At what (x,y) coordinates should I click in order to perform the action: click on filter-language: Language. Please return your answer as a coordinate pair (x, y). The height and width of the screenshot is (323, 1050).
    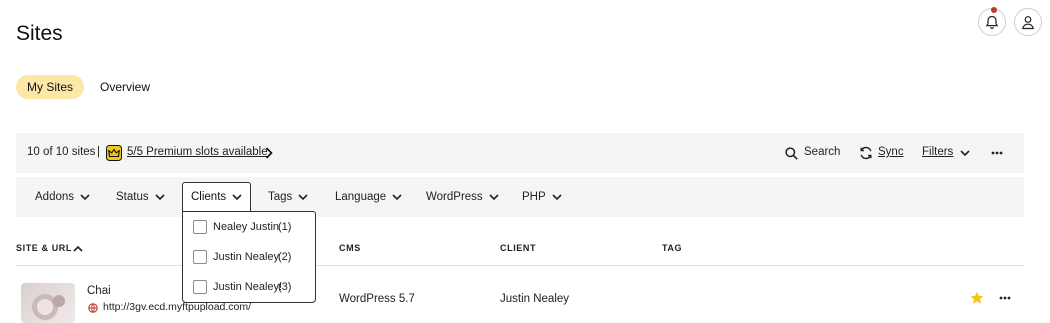
    Looking at the image, I should click on (368, 197).